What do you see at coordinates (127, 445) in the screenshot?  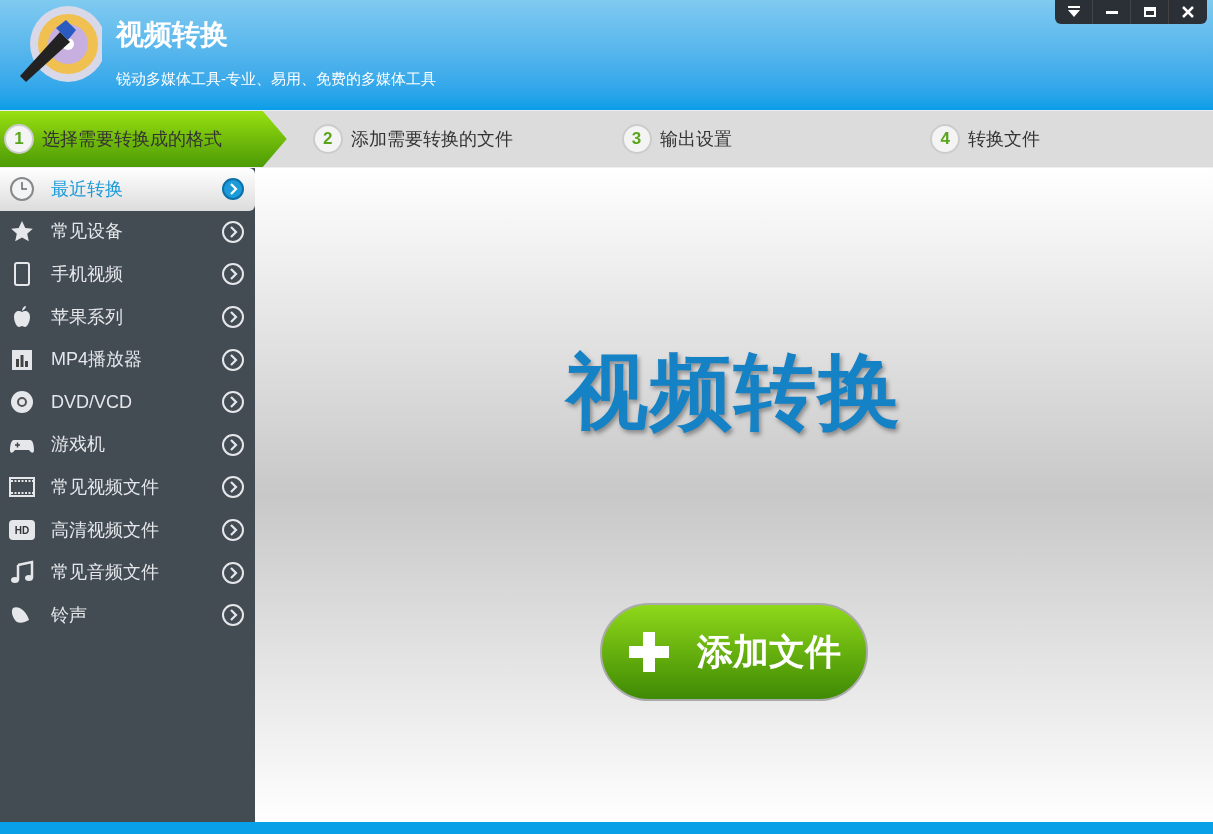 I see `sidebar-item: 游戏机` at bounding box center [127, 445].